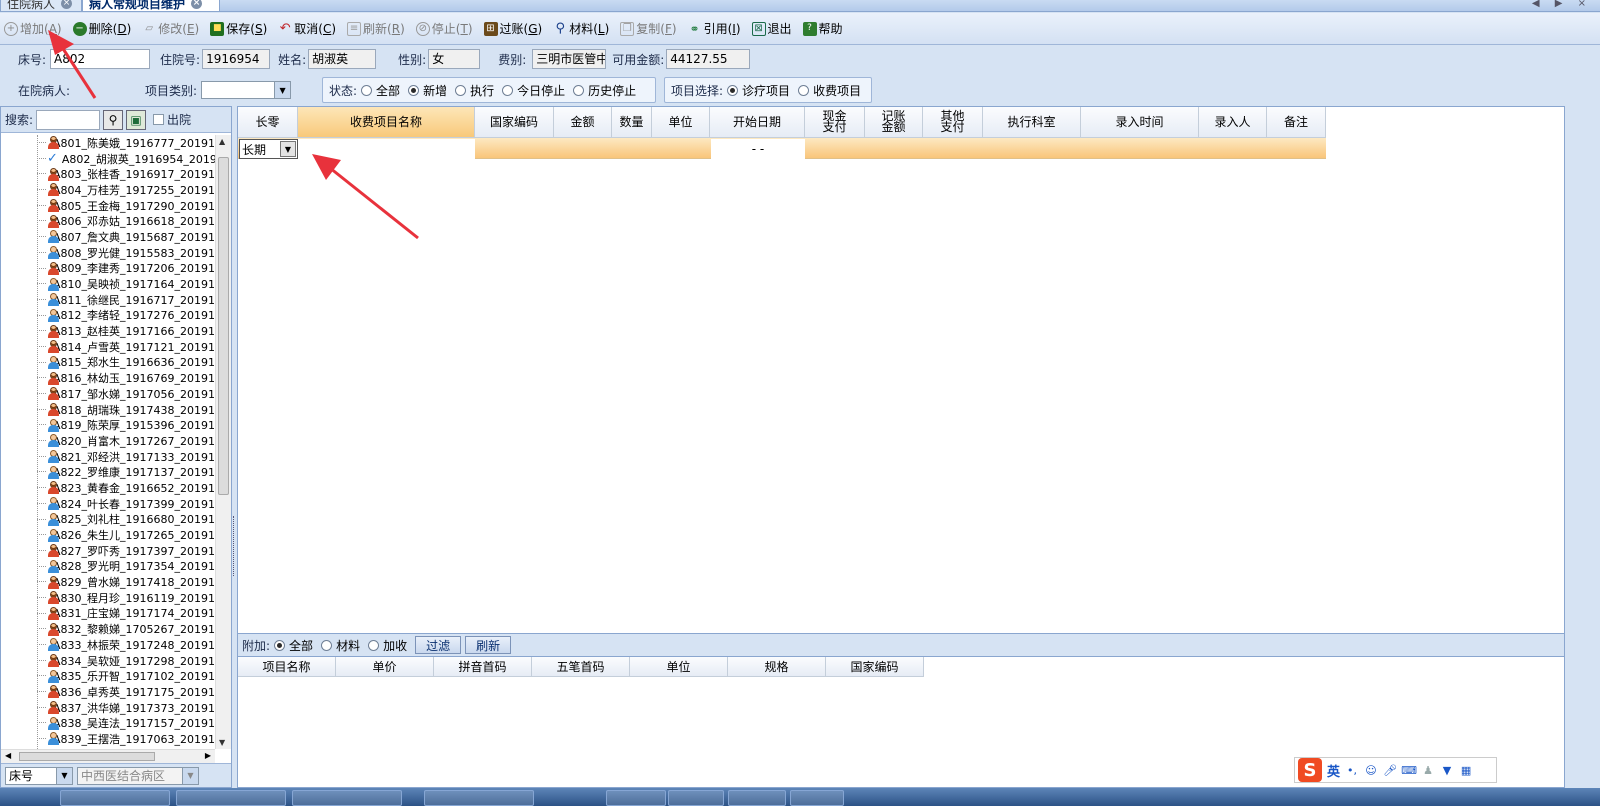  Describe the element at coordinates (108, 284) in the screenshot. I see `patient-tree-item: A810_吴映祯_1917164_20191` at that location.